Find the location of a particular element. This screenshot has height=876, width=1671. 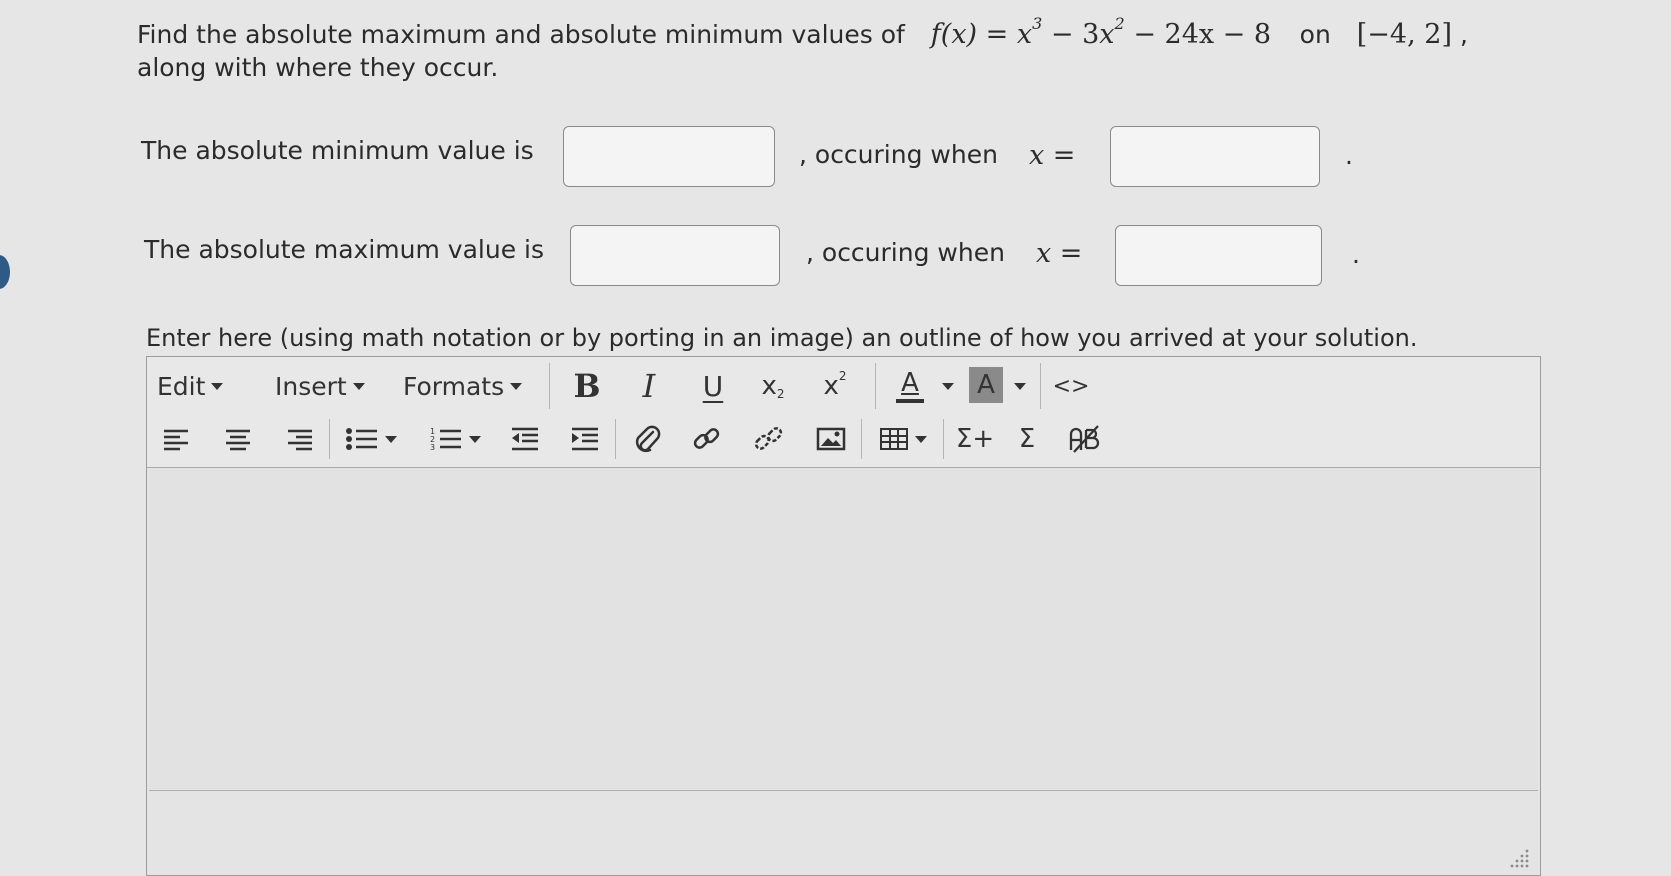

question-line-2: along with where they occur. is located at coordinates (318, 67).